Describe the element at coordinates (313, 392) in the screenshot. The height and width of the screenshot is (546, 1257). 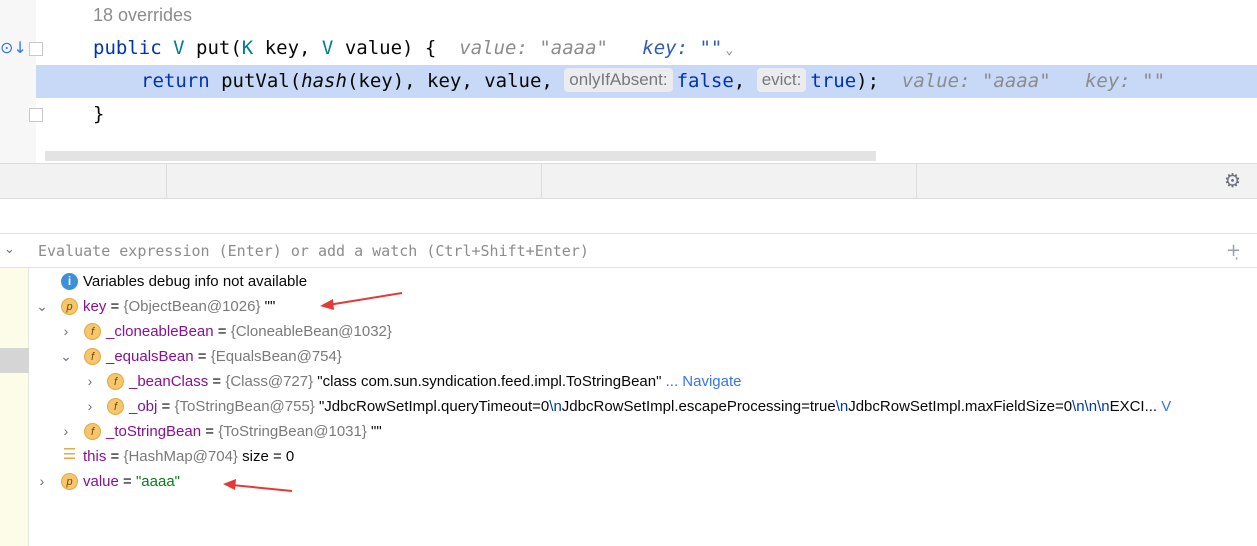
I see `annotation-arrows` at that location.